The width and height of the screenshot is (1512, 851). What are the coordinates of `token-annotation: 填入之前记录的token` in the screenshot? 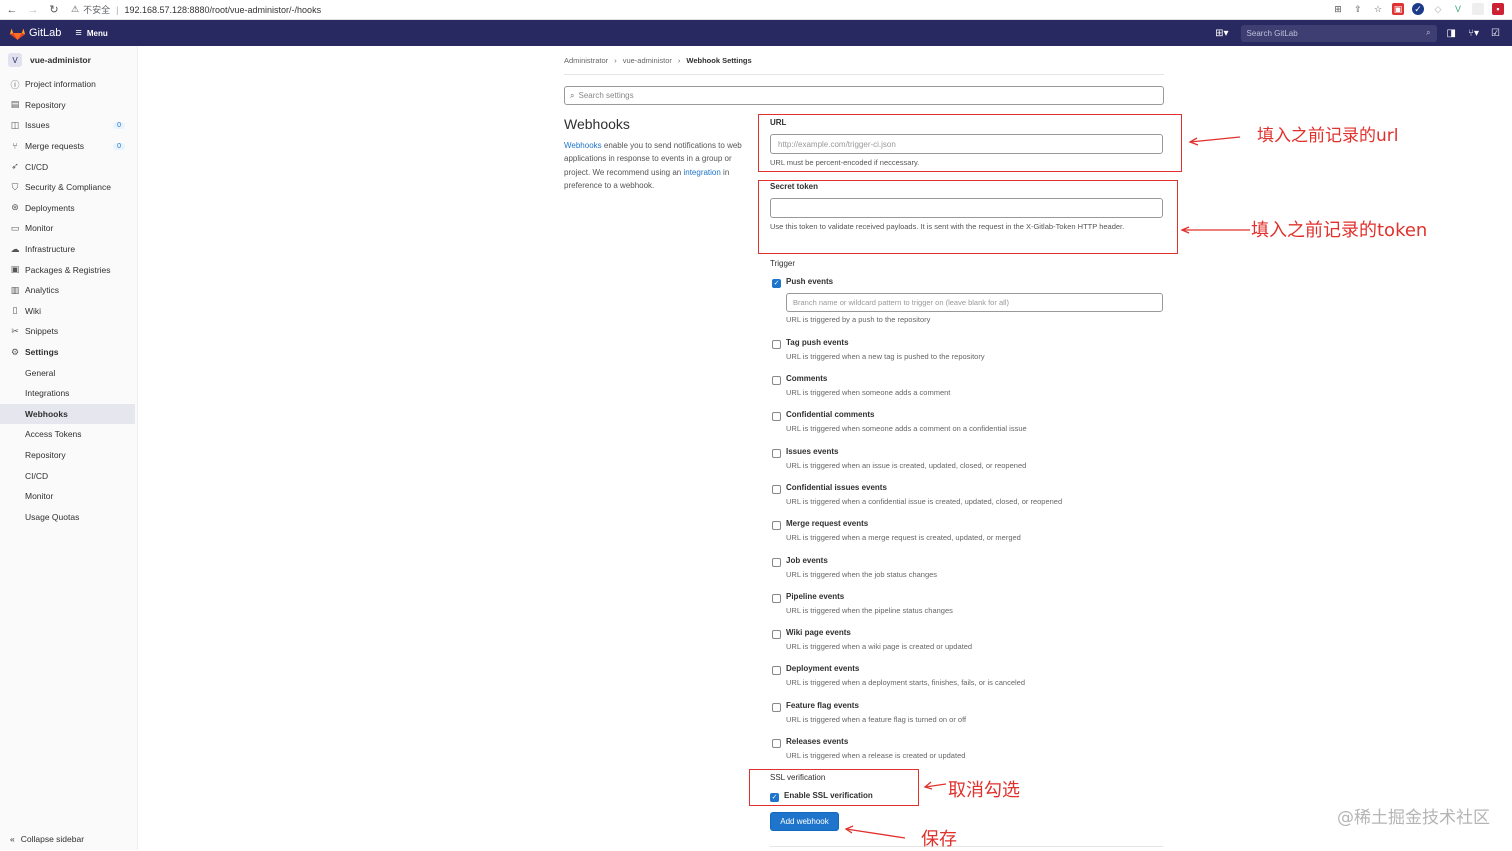 It's located at (1339, 229).